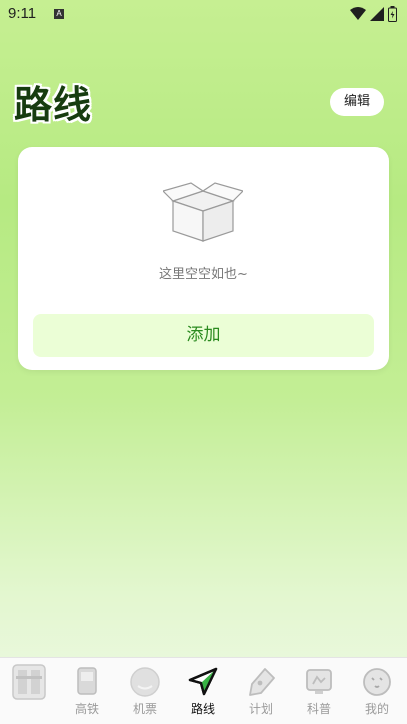 This screenshot has height=724, width=407. What do you see at coordinates (59, 14) in the screenshot?
I see `a-badge-icon: A` at bounding box center [59, 14].